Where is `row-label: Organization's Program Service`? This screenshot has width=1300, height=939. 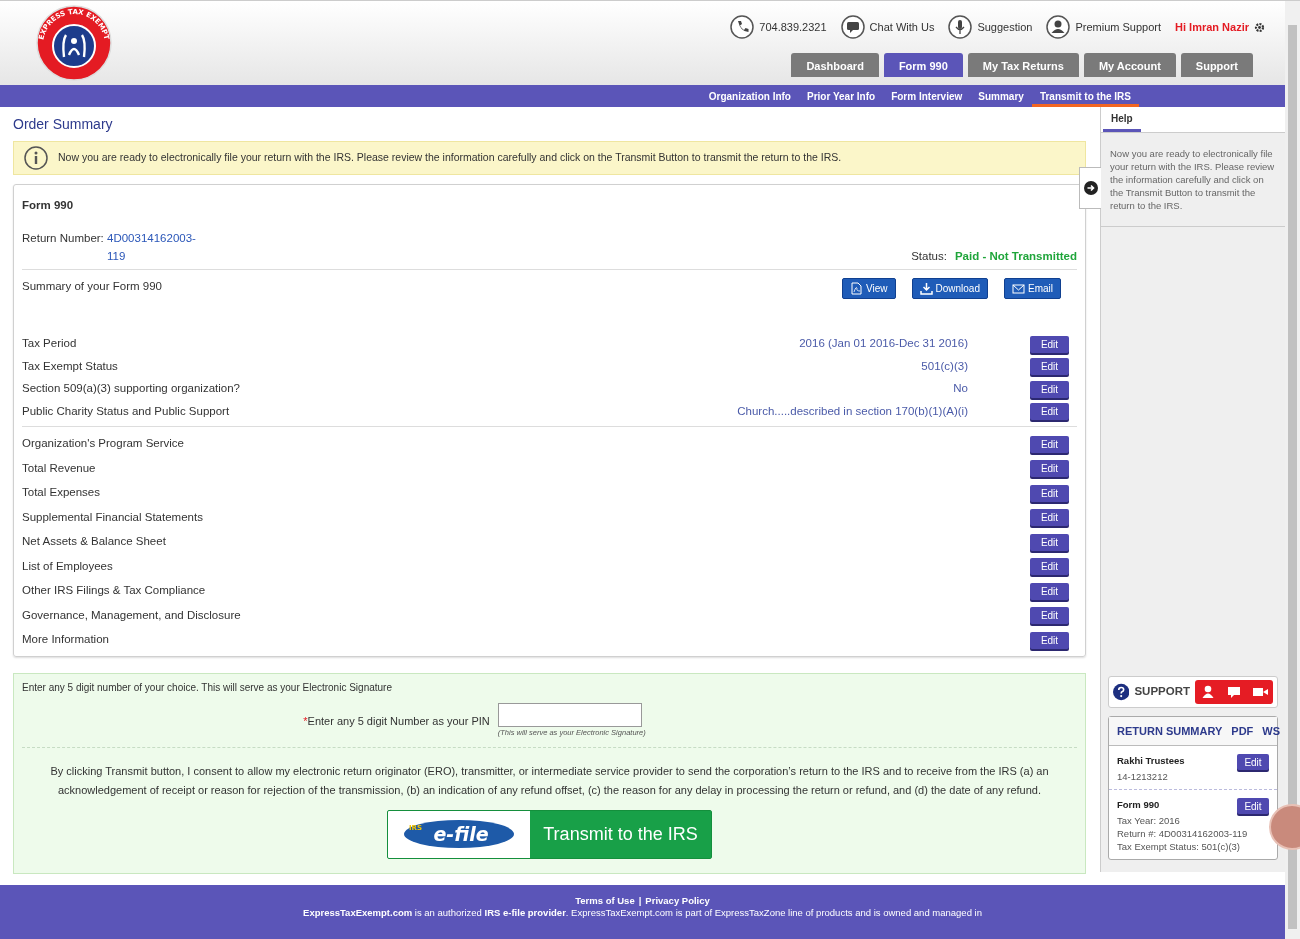 row-label: Organization's Program Service is located at coordinates (103, 444).